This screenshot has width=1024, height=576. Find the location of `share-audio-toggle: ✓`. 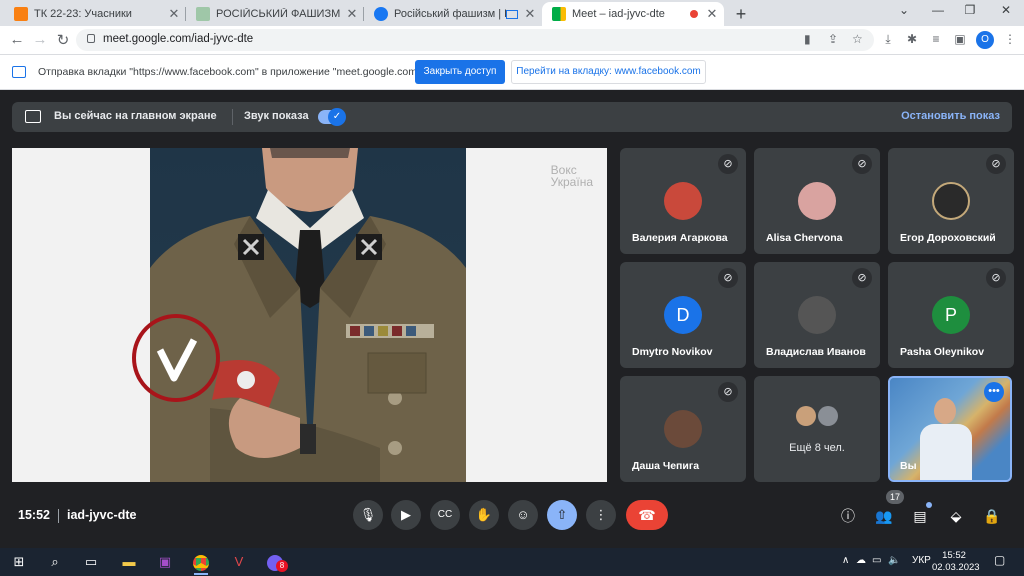

share-audio-toggle: ✓ is located at coordinates (332, 117).